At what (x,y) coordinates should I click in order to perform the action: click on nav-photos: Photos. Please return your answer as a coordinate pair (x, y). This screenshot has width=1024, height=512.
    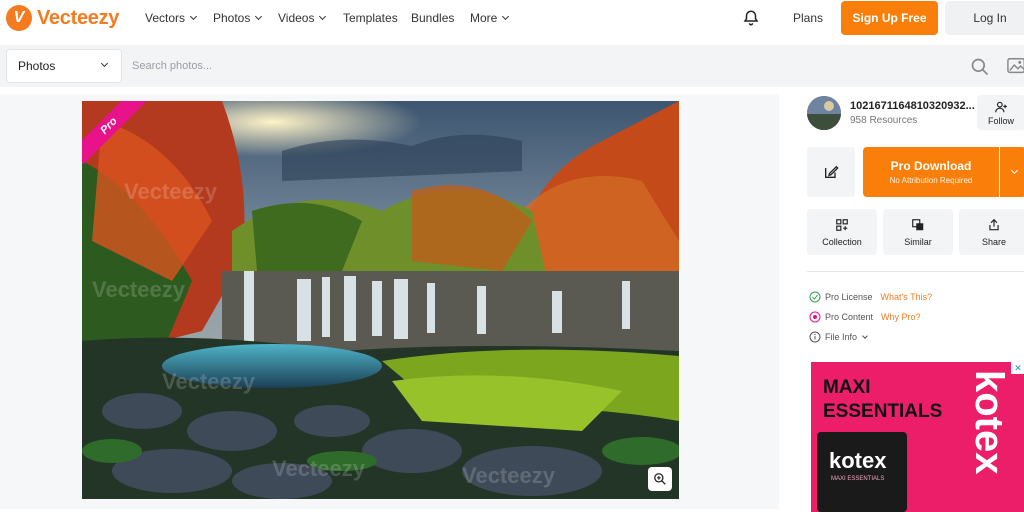
    Looking at the image, I should click on (238, 18).